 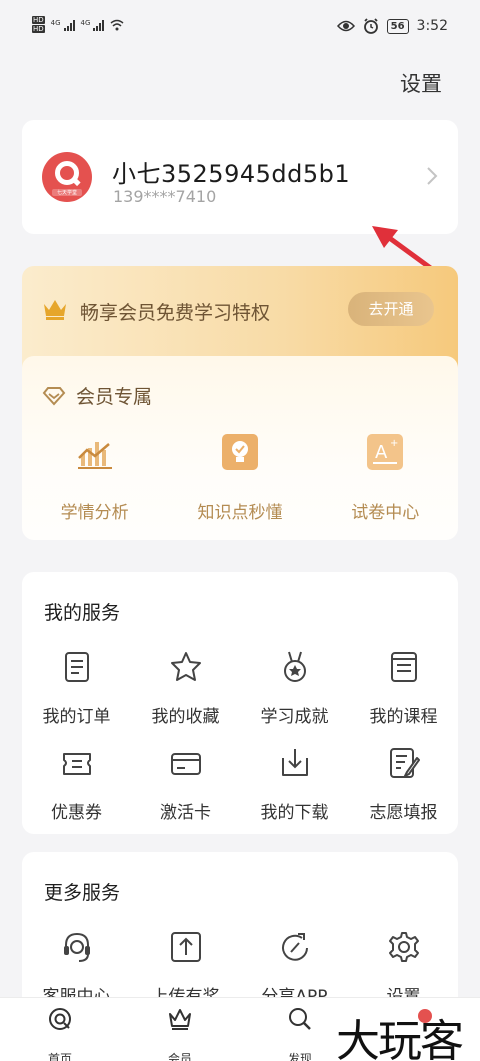 What do you see at coordinates (180, 1033) in the screenshot?
I see `tab-membership: 会员` at bounding box center [180, 1033].